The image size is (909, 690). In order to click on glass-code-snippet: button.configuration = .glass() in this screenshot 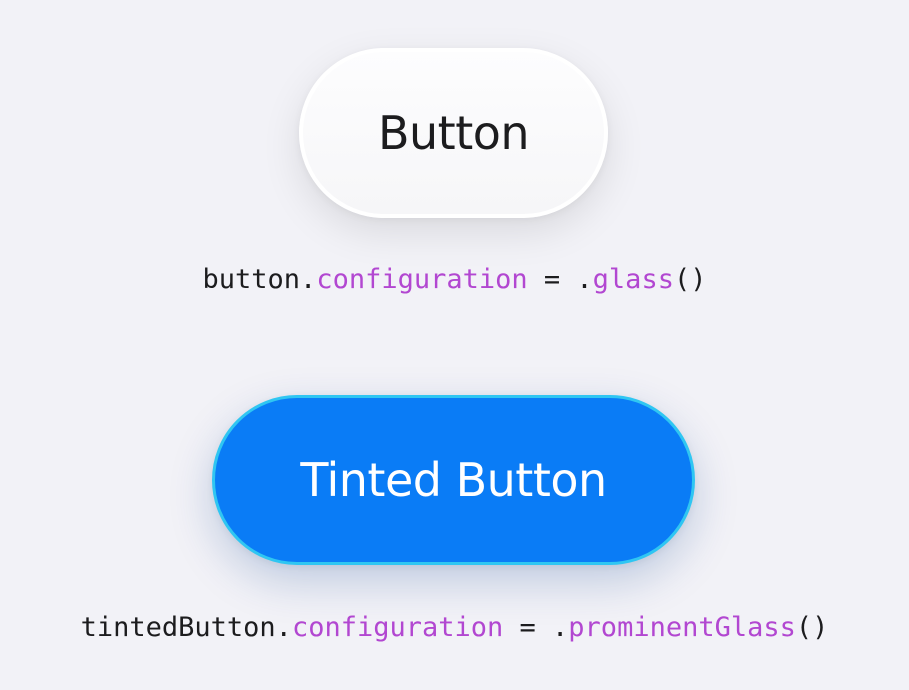, I will do `click(454, 279)`.